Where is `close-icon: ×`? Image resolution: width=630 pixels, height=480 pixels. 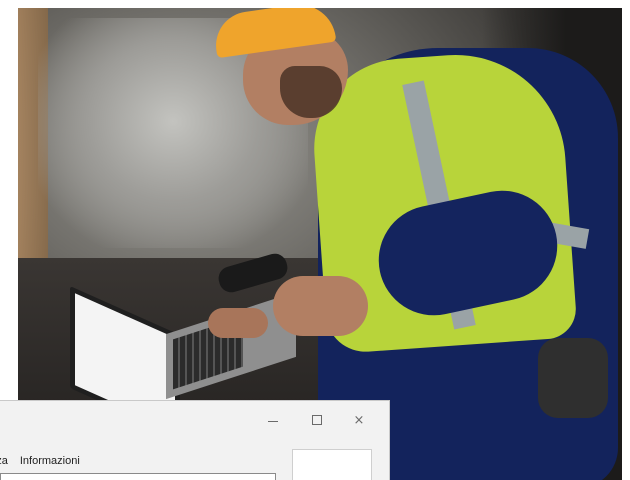
close-icon: × is located at coordinates (359, 420).